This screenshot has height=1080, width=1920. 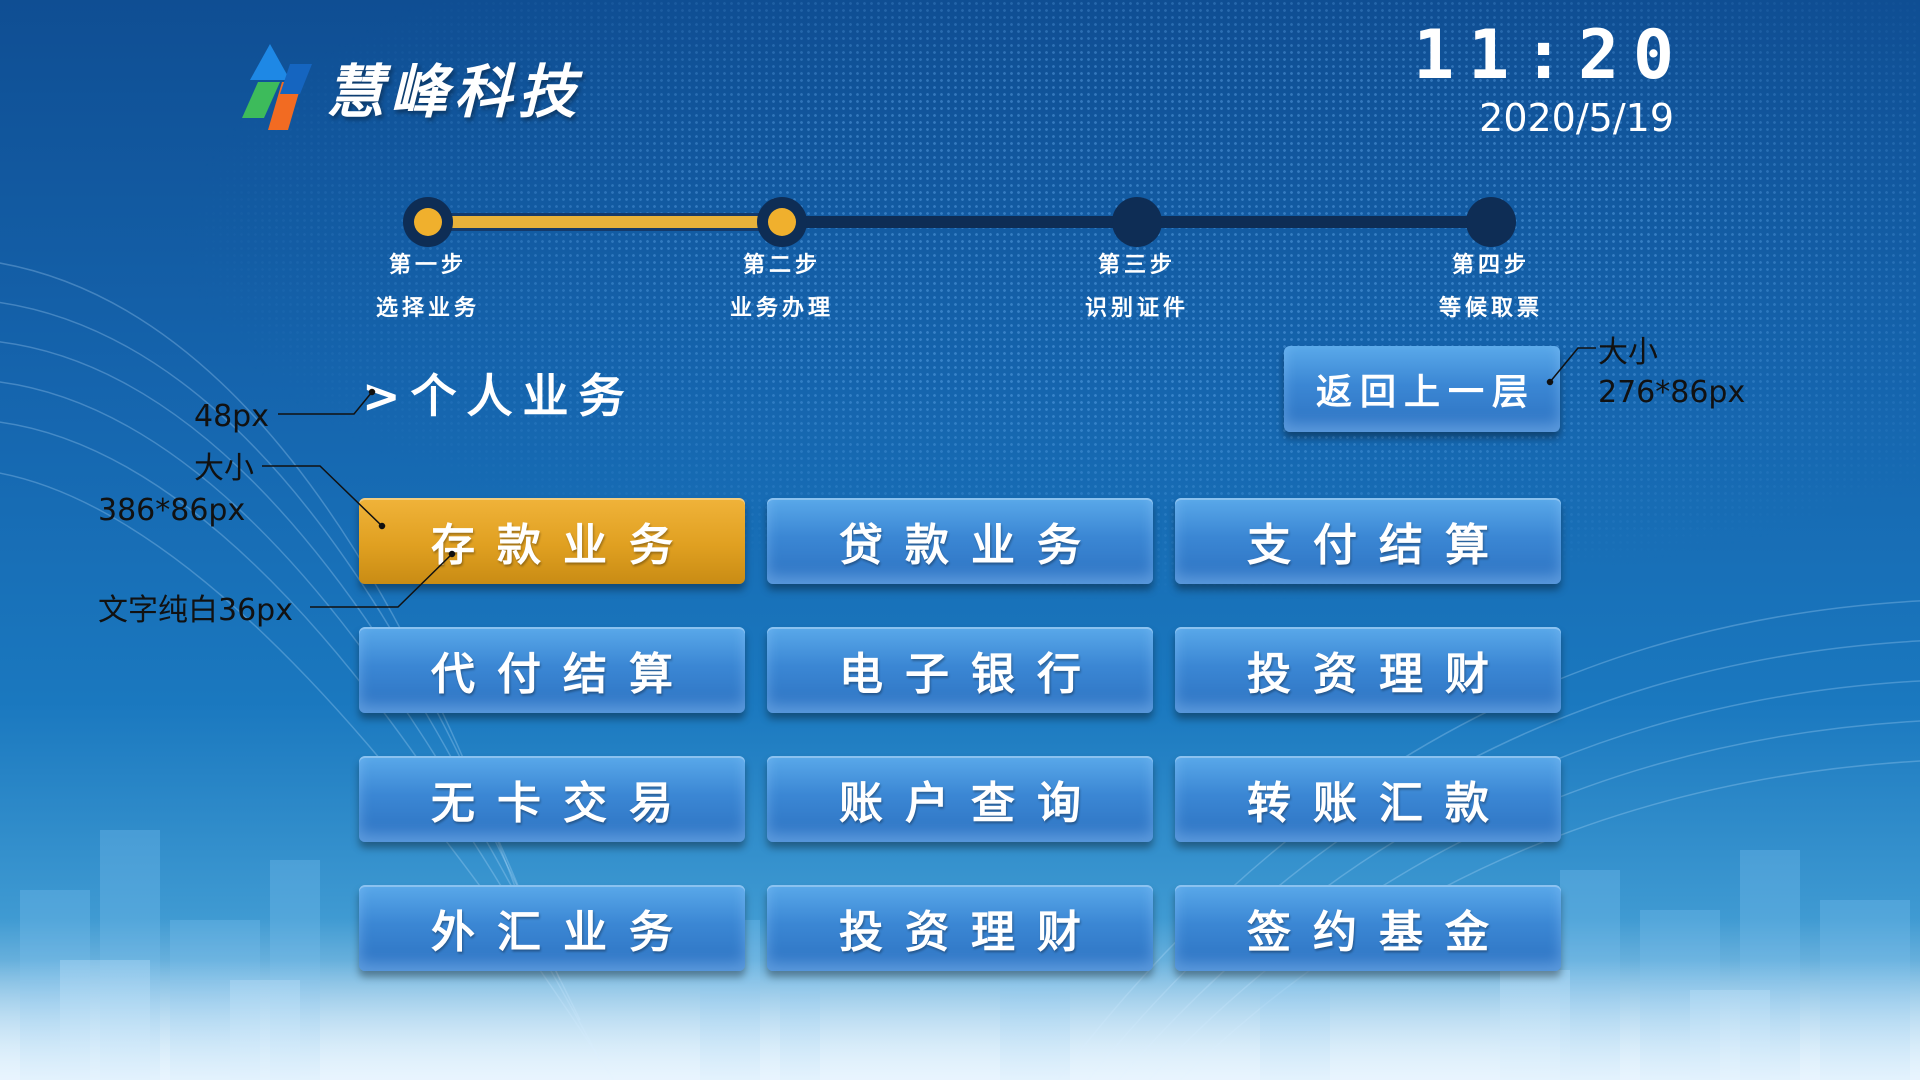 I want to click on service-button-agency-payment: 代付结算, so click(x=552, y=670).